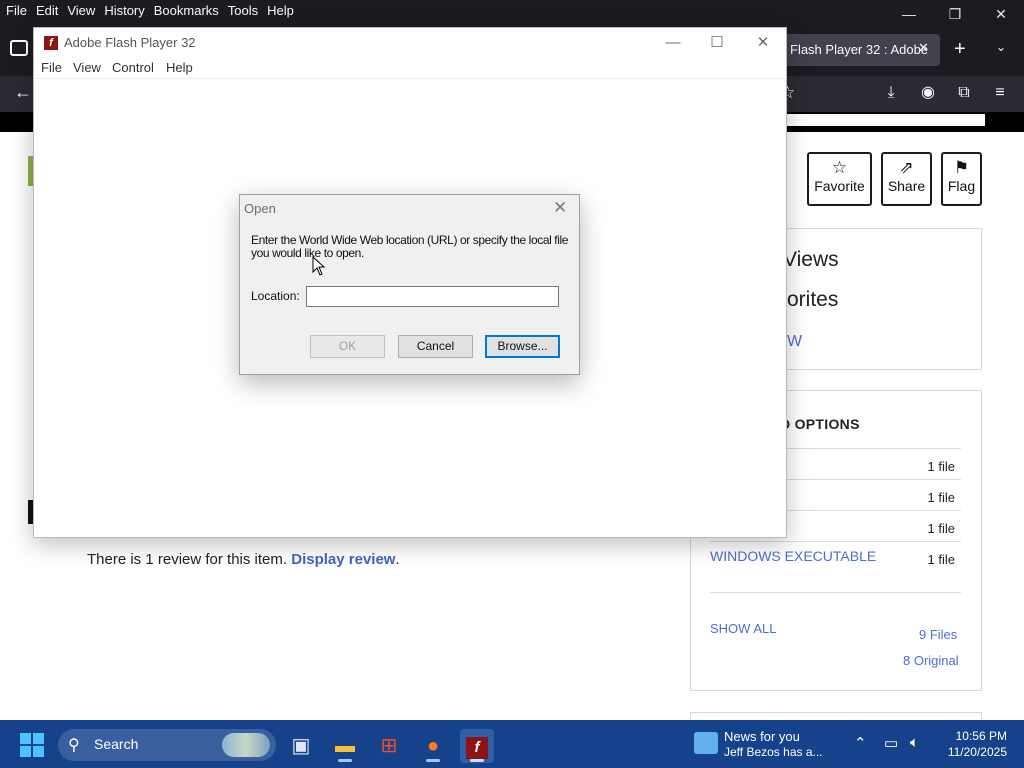  What do you see at coordinates (345, 760) in the screenshot?
I see `file-explorer-indicator` at bounding box center [345, 760].